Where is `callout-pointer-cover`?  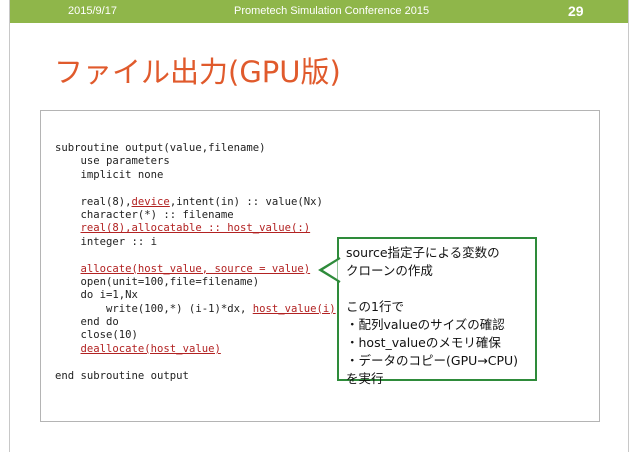
callout-pointer-cover is located at coordinates (330, 270).